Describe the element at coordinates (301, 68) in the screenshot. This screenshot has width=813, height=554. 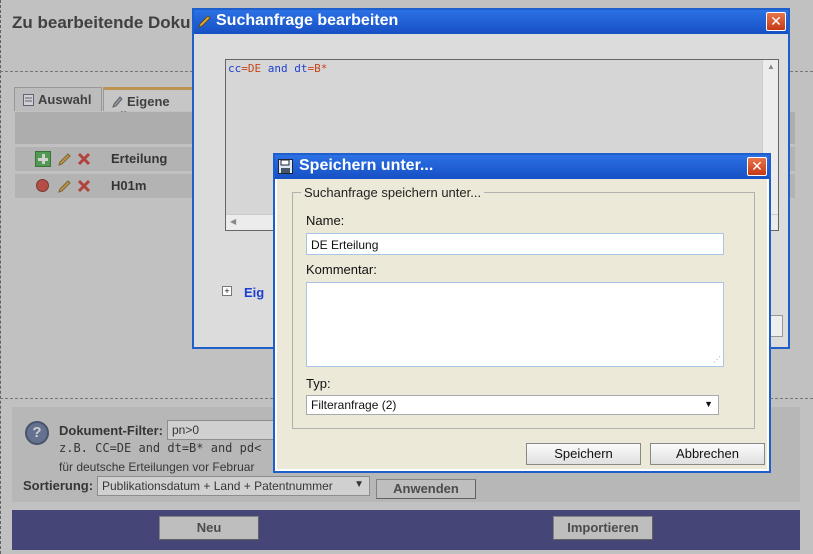
I see `query-token: dt` at that location.